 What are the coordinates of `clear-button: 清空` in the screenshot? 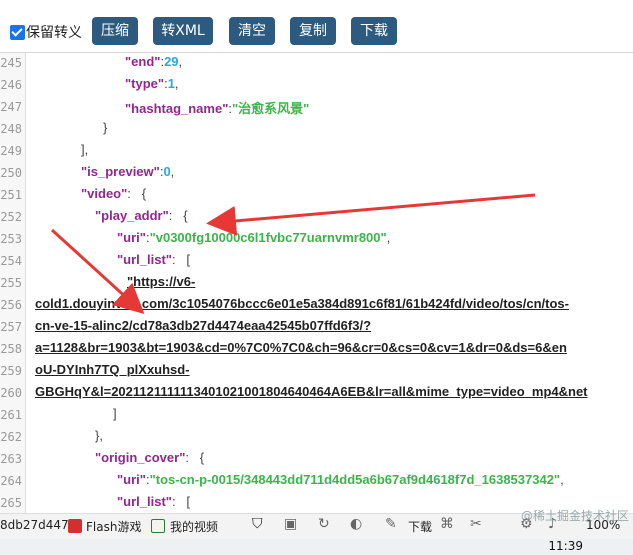 It's located at (252, 31).